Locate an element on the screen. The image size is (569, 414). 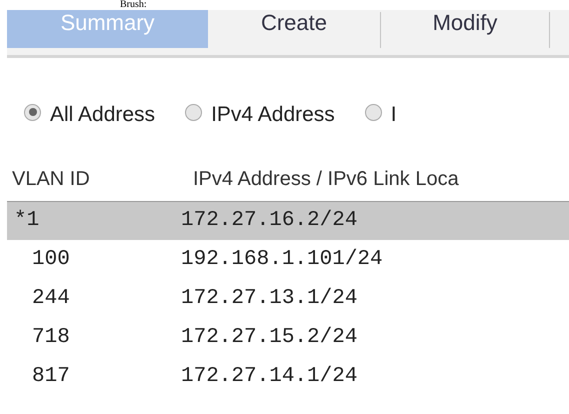
table-cell-text: 172.27.16.2/24 is located at coordinates (269, 221).